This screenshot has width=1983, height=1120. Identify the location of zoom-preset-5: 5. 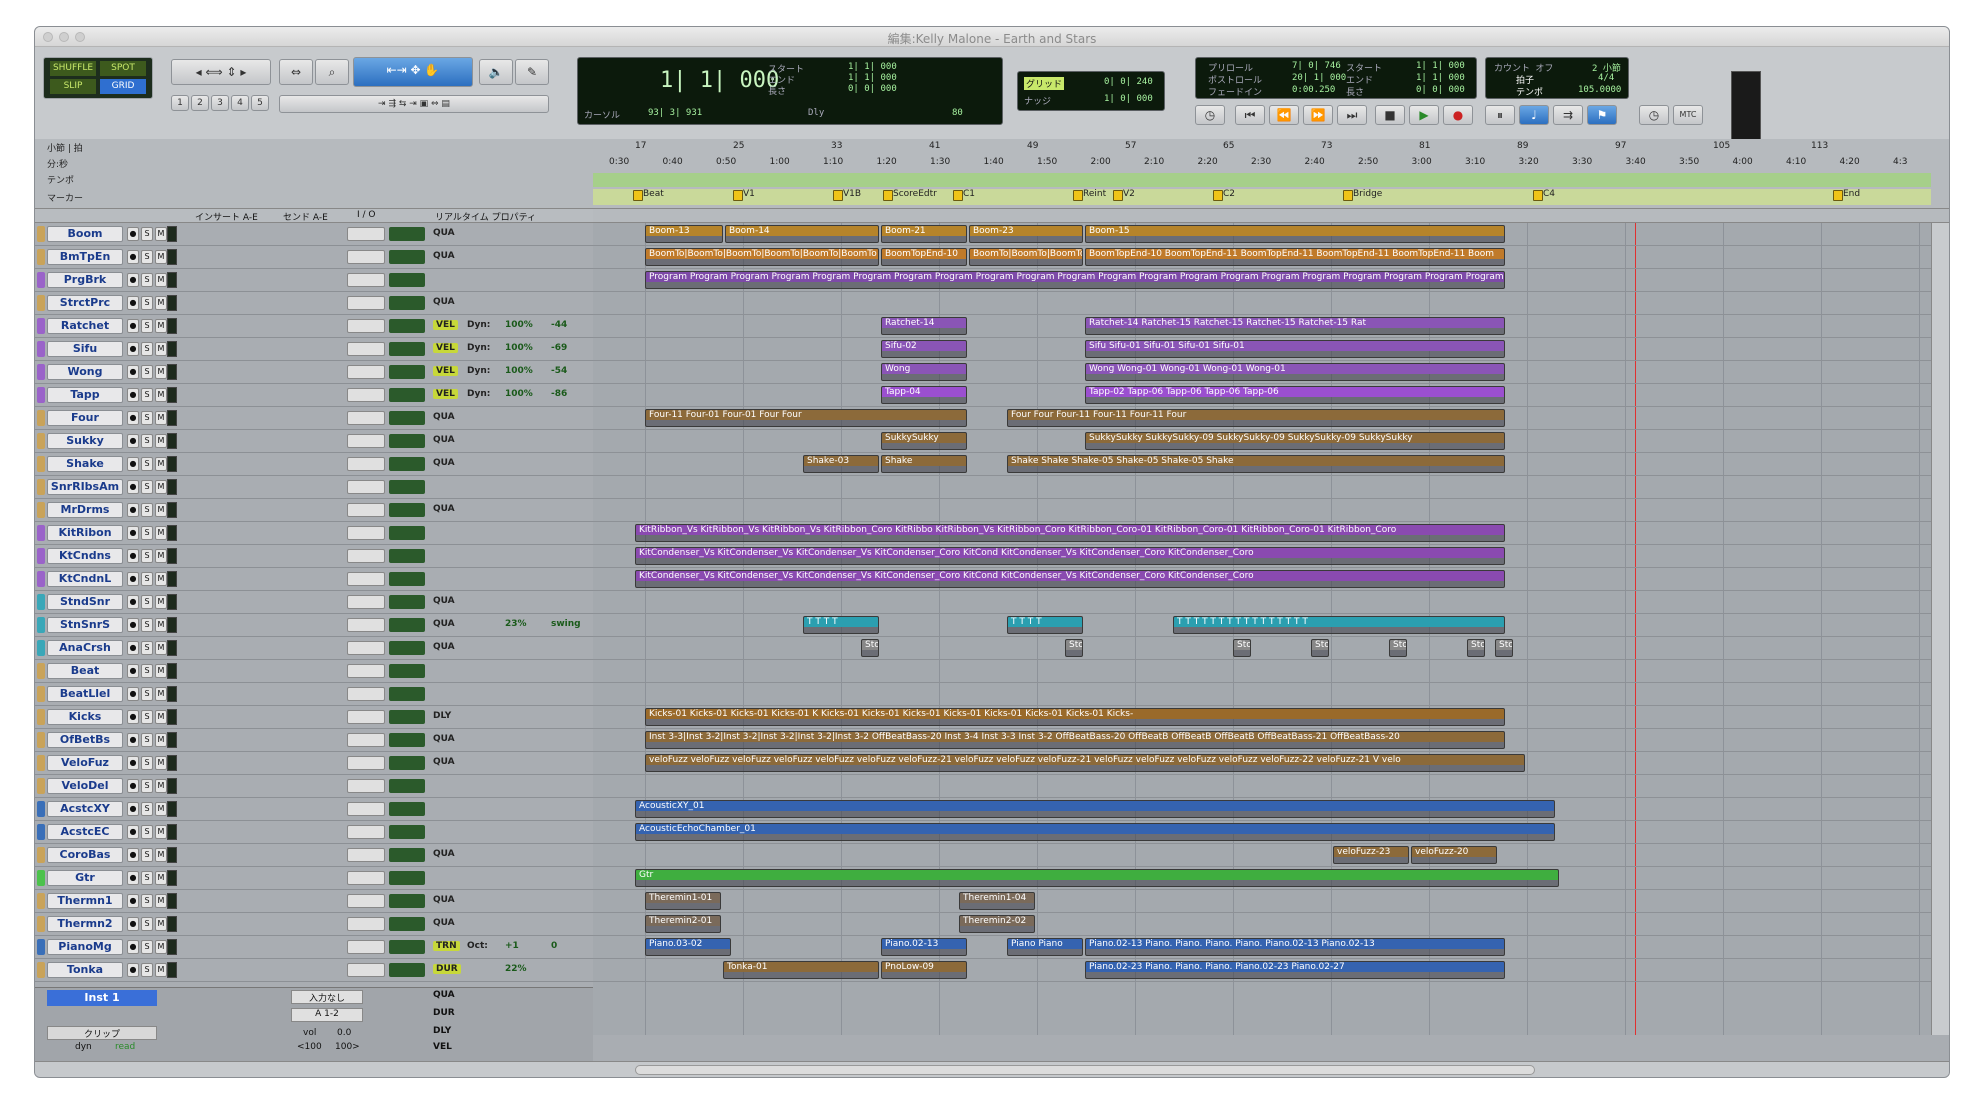
(260, 103).